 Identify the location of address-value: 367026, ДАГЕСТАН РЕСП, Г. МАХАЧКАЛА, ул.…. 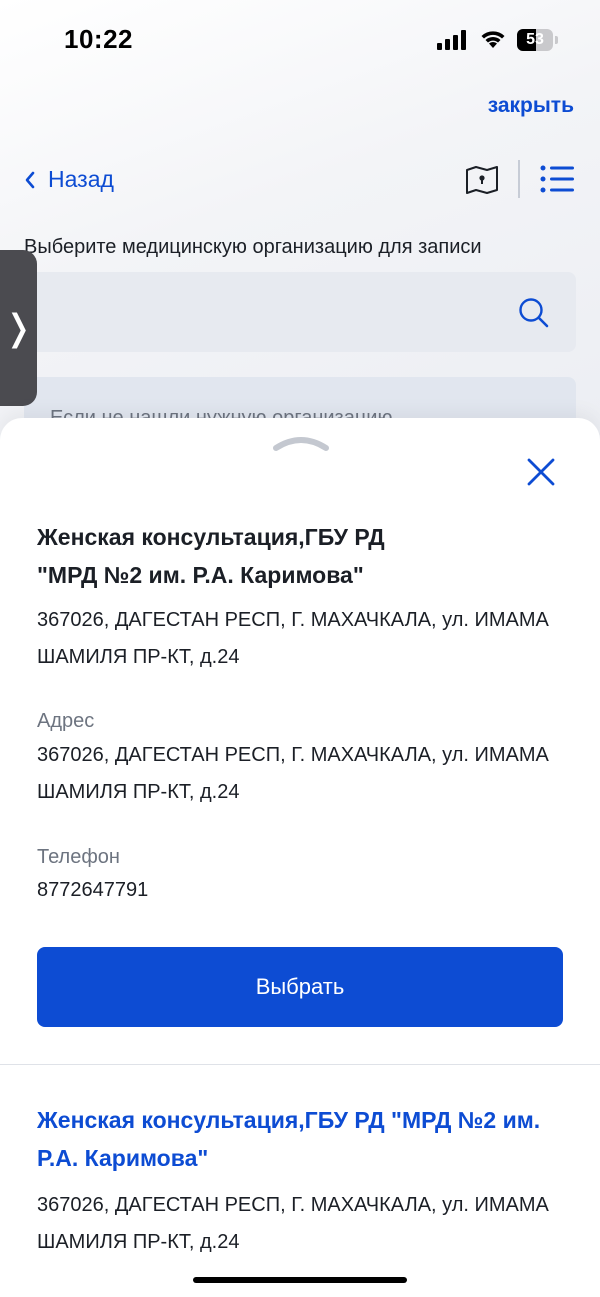
(293, 773).